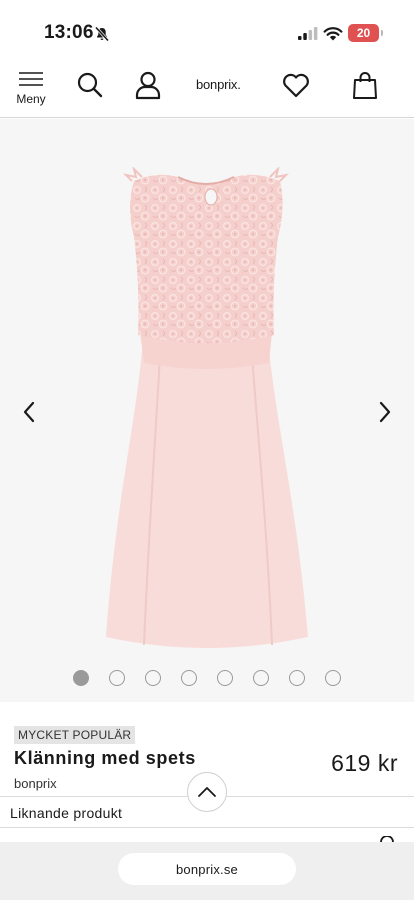 This screenshot has height=900, width=414. Describe the element at coordinates (148, 85) in the screenshot. I see `account-icon` at that location.